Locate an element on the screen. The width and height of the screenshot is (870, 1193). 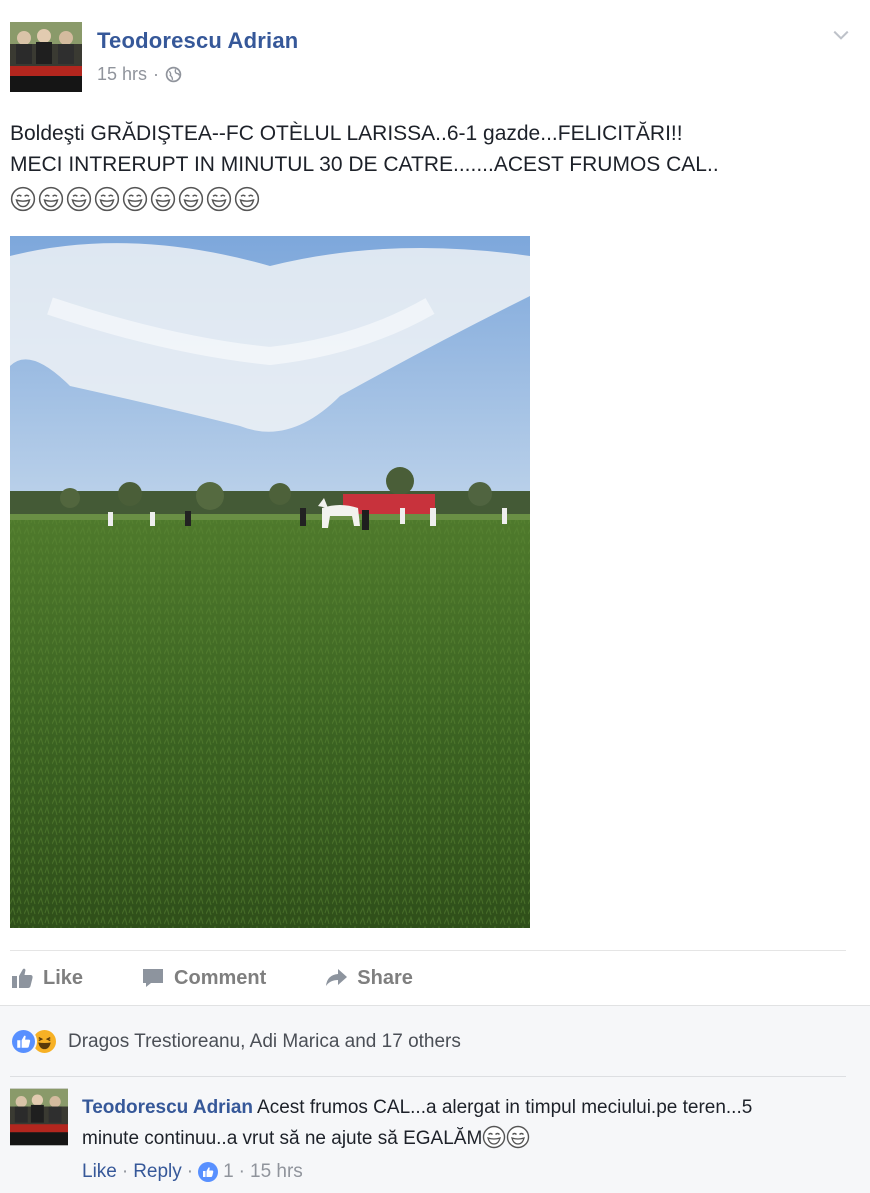
comment-like-count: 1 is located at coordinates (228, 1172).